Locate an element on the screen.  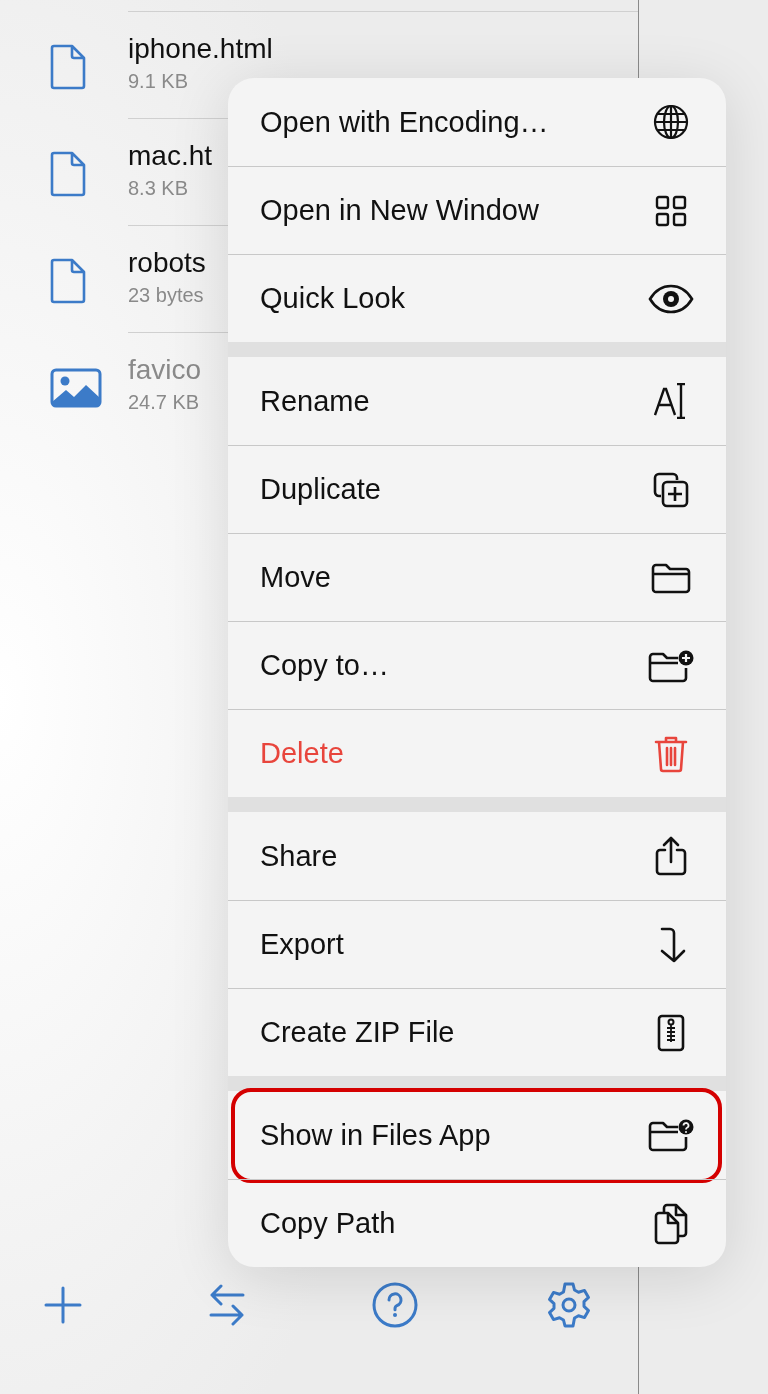
file-name: iphone.html is located at coordinates (200, 49).